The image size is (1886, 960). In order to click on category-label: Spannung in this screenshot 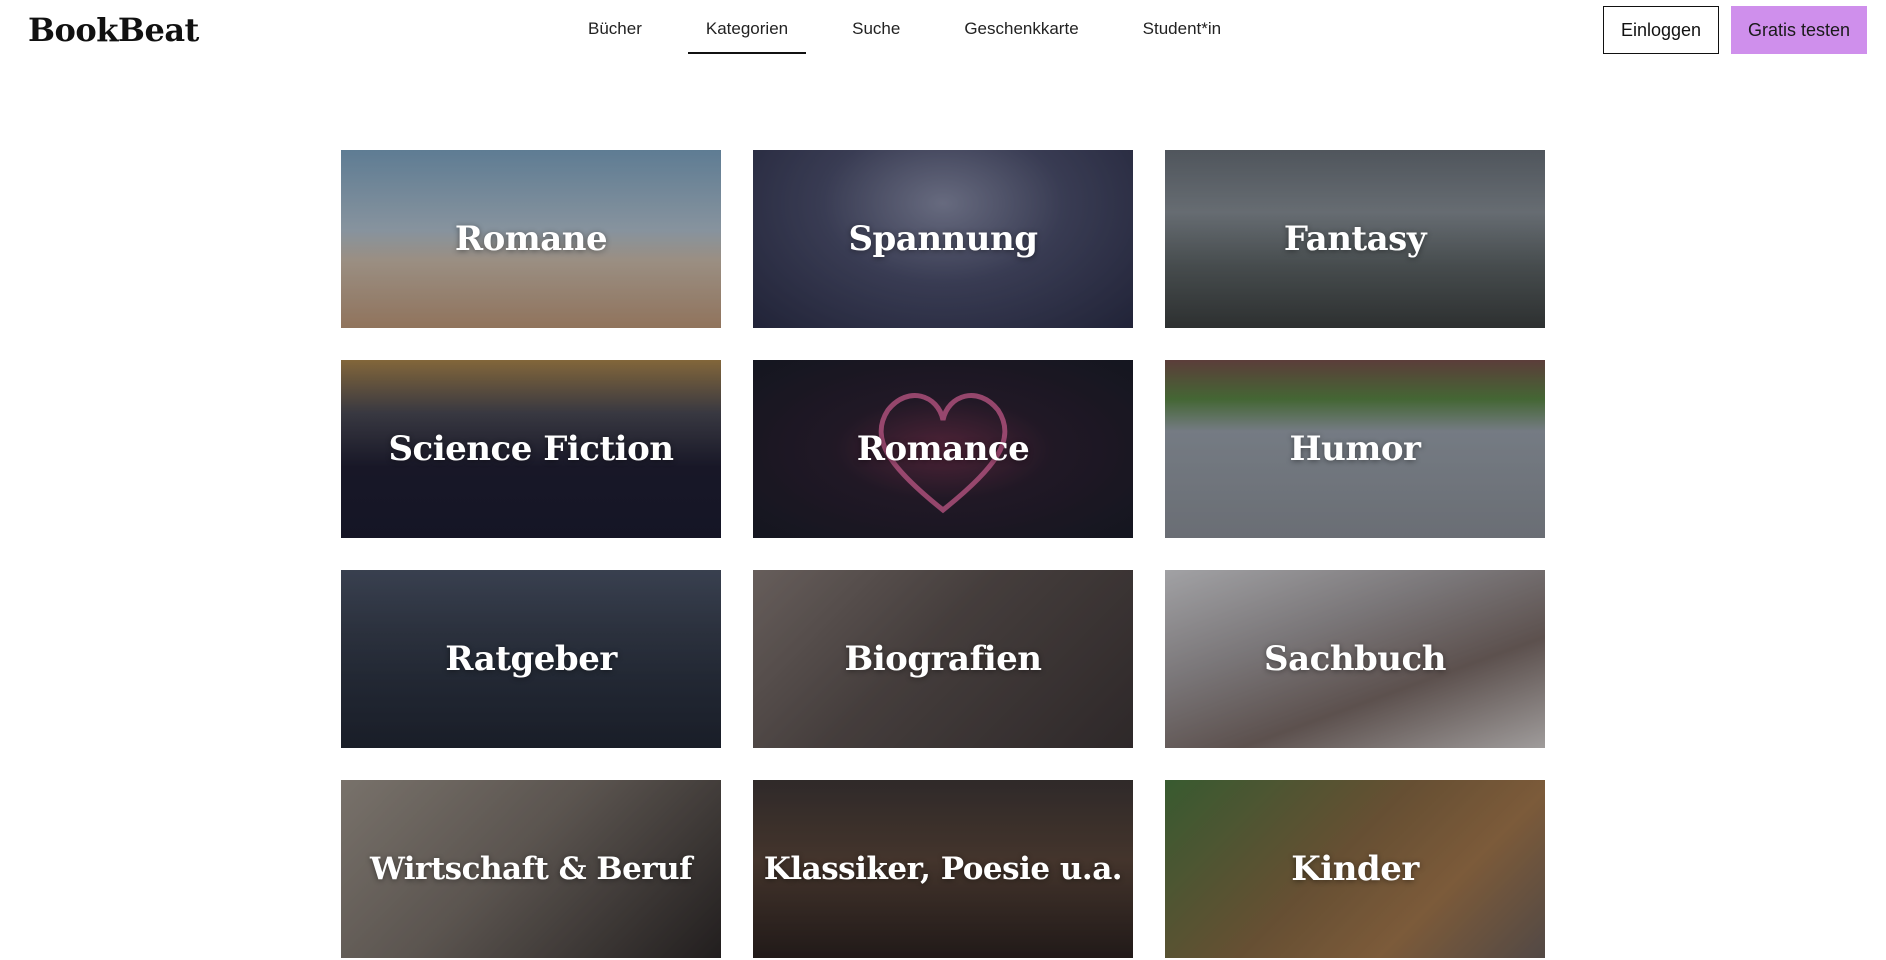, I will do `click(943, 239)`.